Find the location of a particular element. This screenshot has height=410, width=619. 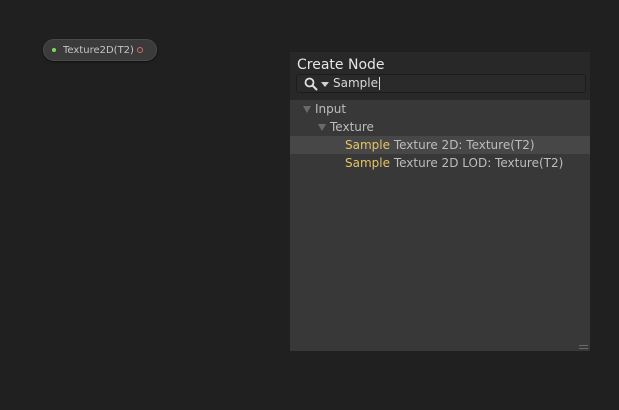

tree-item-input: Input is located at coordinates (440, 109).